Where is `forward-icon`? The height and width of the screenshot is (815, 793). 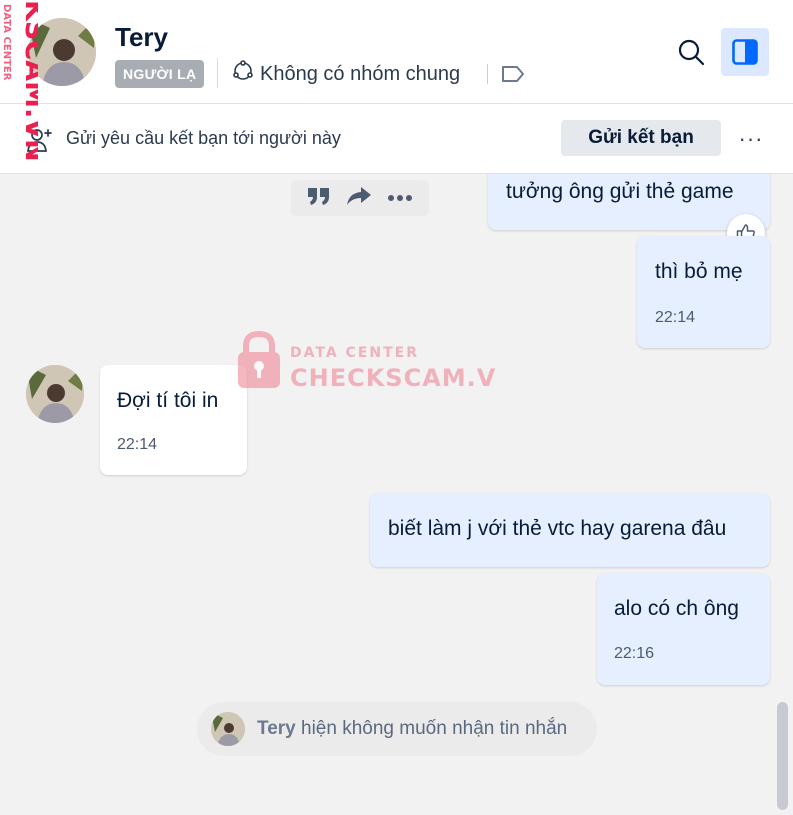
forward-icon is located at coordinates (359, 198).